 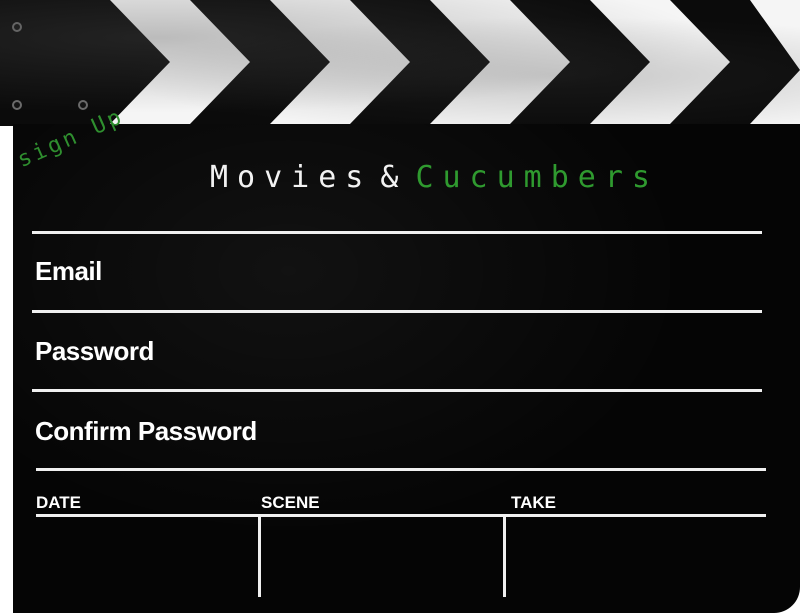 What do you see at coordinates (68, 271) in the screenshot?
I see `email-label: Email` at bounding box center [68, 271].